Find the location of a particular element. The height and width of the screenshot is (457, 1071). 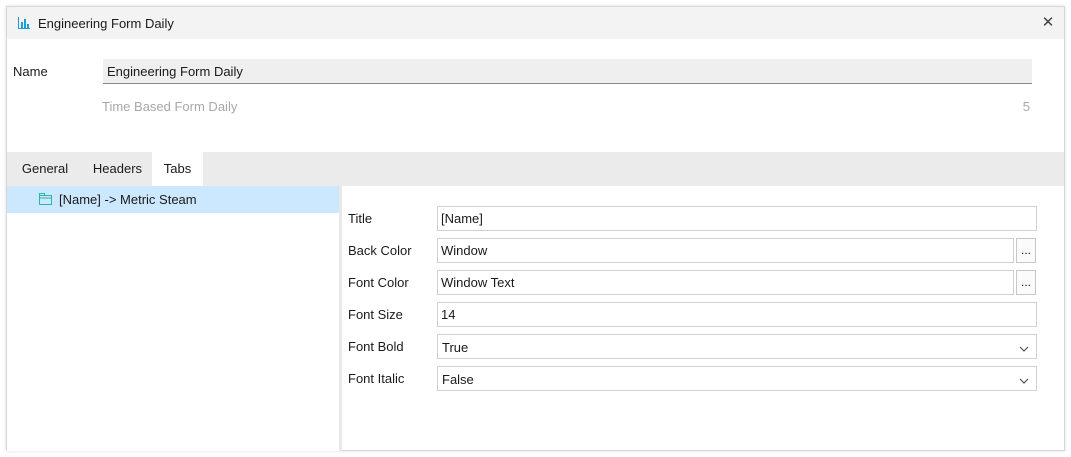

back-color-input is located at coordinates (725, 250).